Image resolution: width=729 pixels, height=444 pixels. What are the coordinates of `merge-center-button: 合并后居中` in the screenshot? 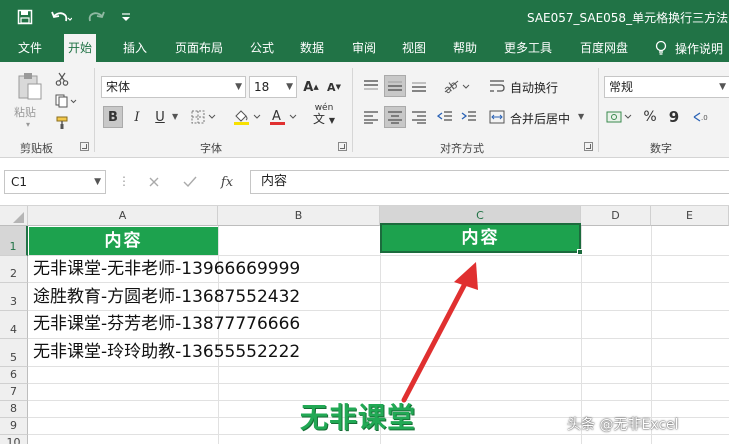 It's located at (540, 118).